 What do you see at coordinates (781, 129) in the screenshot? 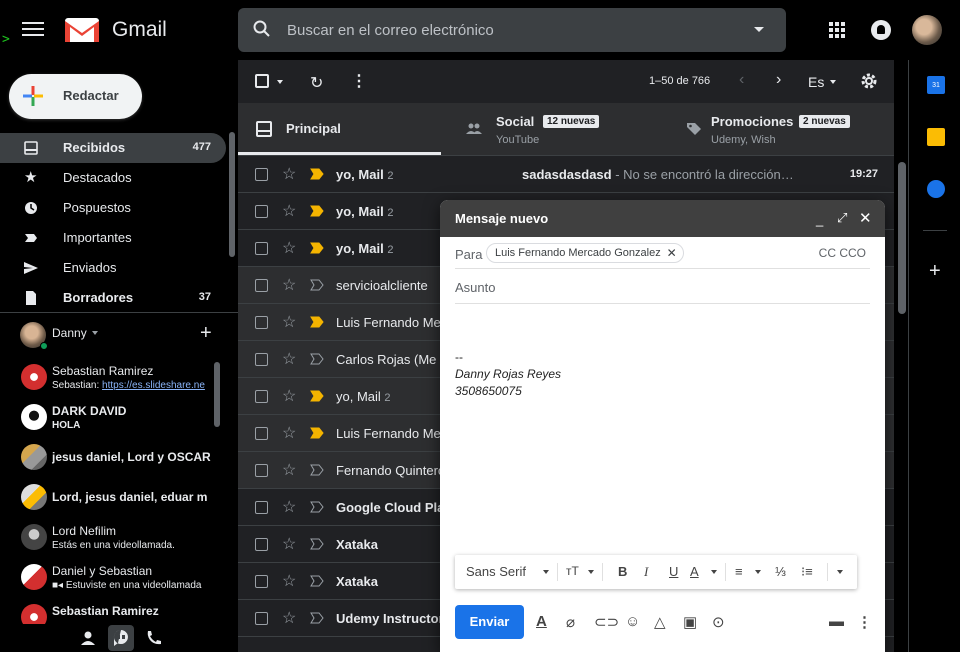
I see `tab-promociones: Promociones 2 nuevas Udemy, Wish` at bounding box center [781, 129].